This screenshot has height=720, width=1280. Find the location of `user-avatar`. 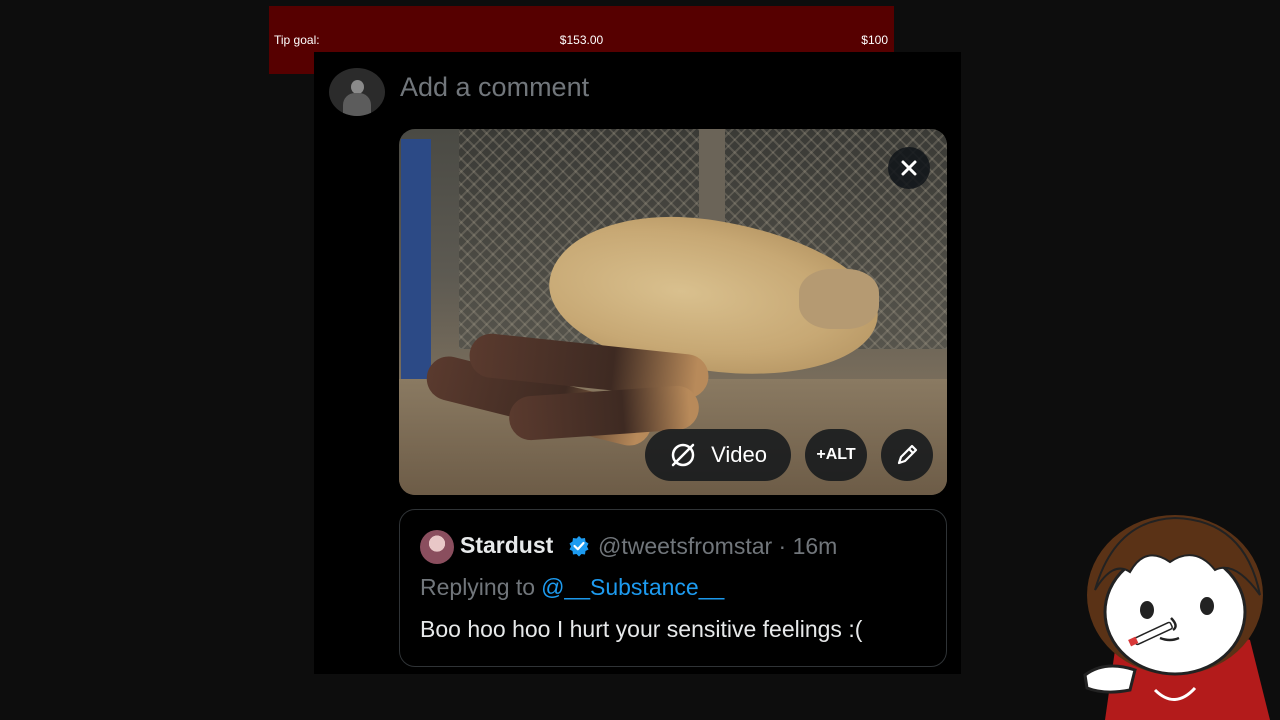

user-avatar is located at coordinates (357, 92).